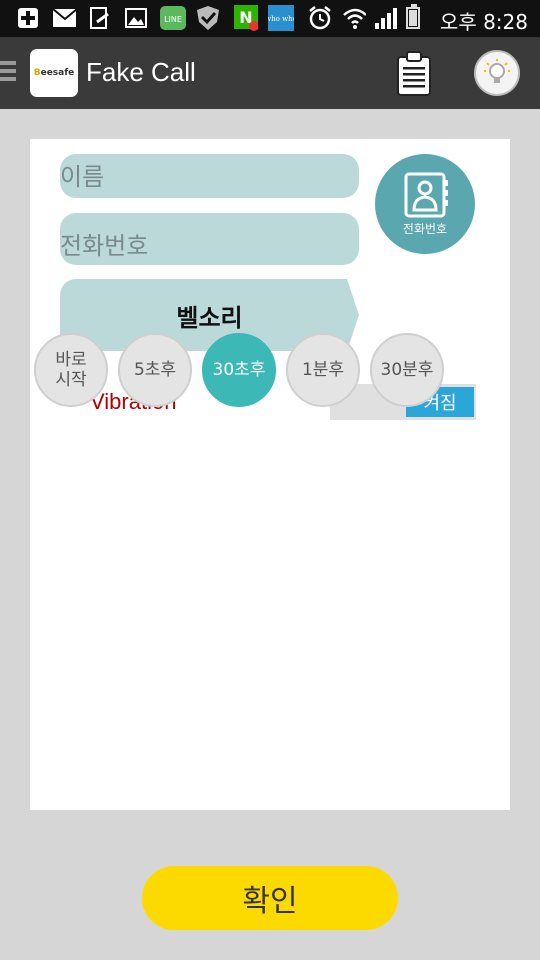  I want to click on timer-label: 1분후, so click(323, 370).